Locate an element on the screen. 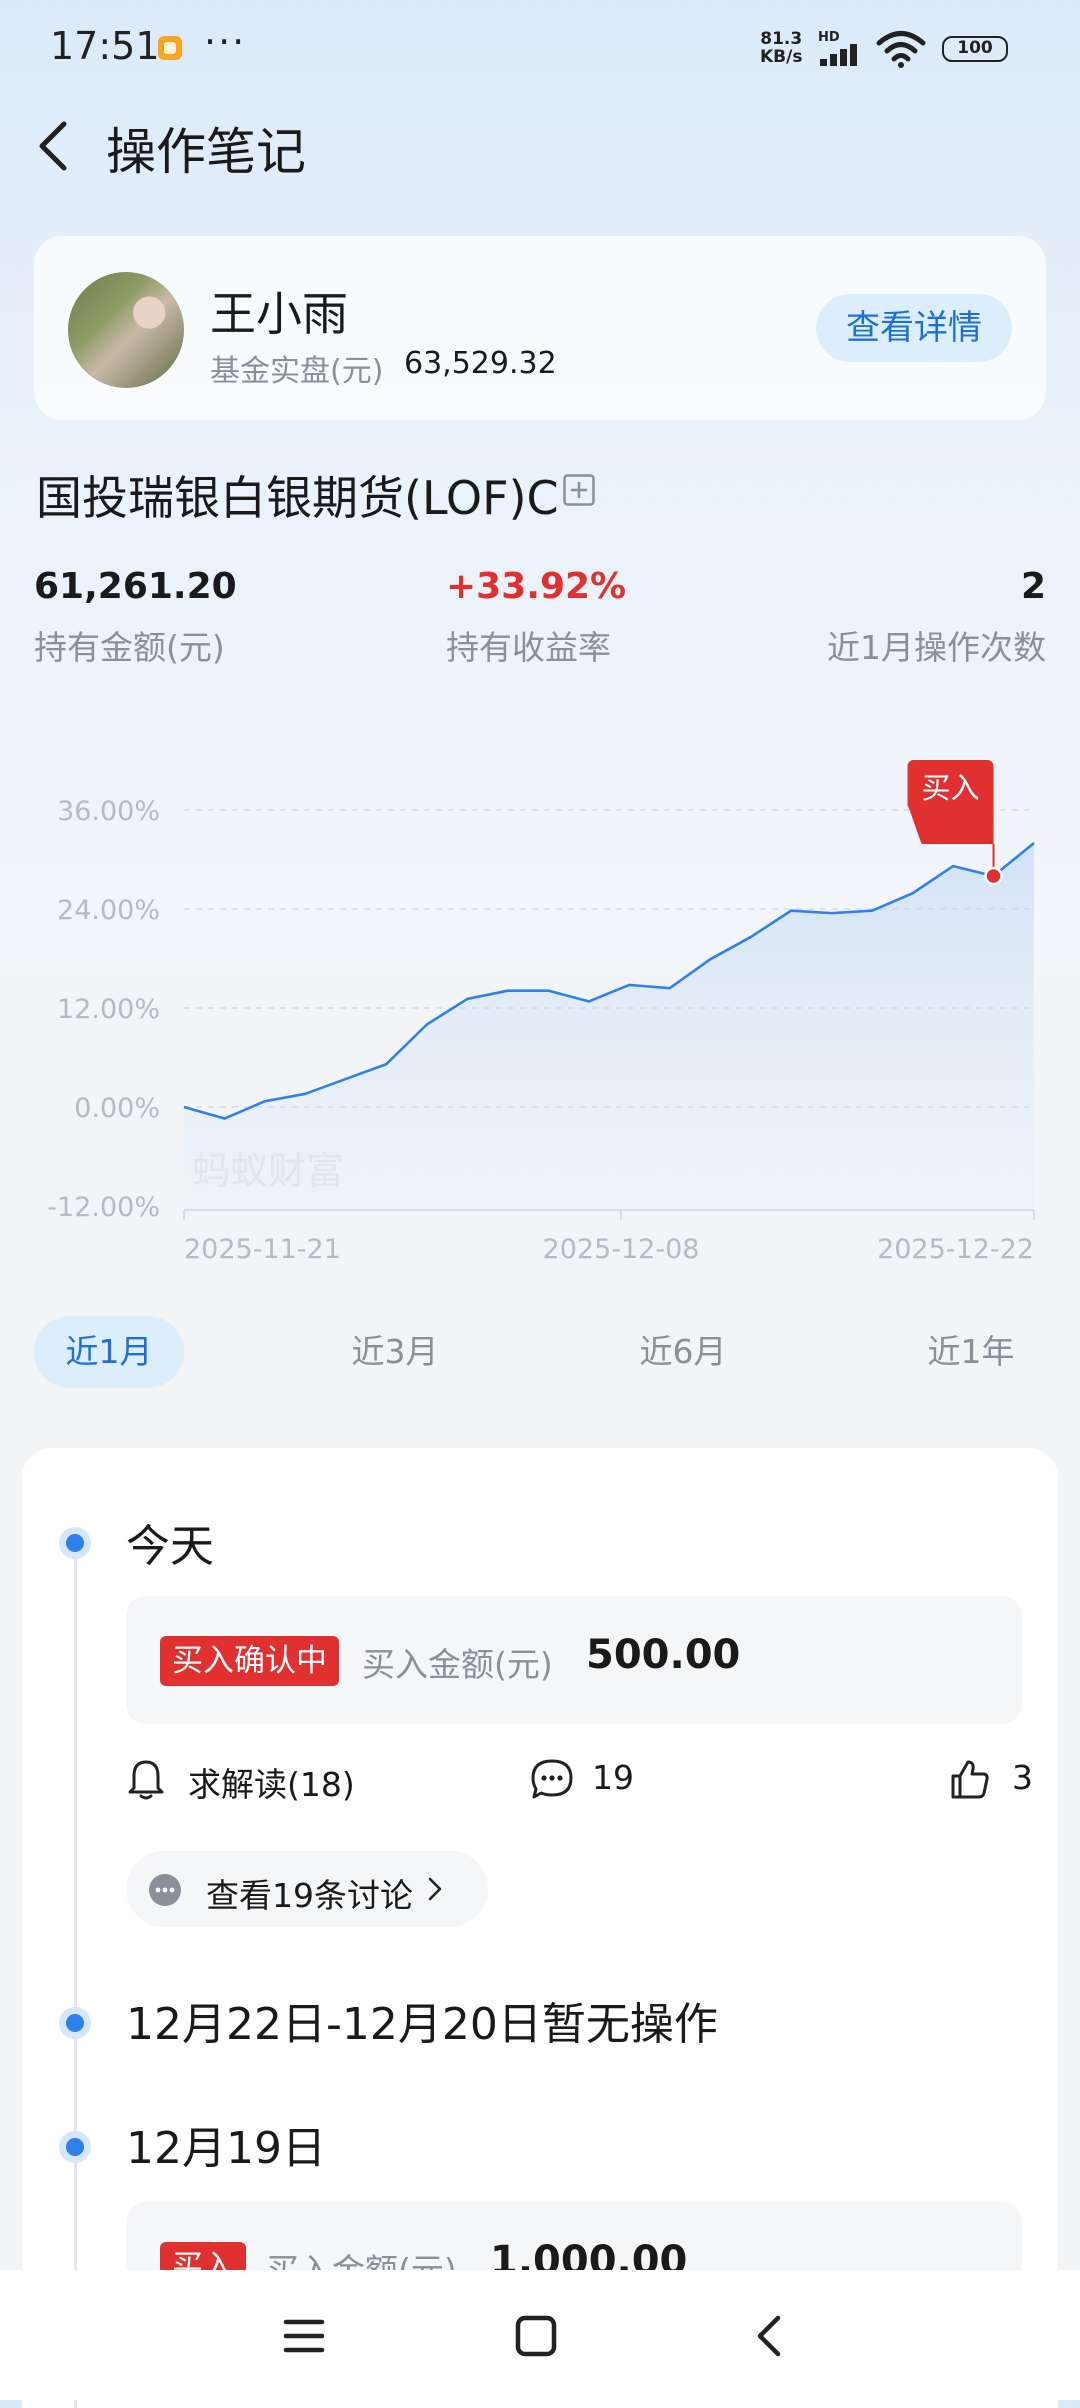 This screenshot has width=1080, height=2408. amount-value: 500.00 is located at coordinates (663, 1655).